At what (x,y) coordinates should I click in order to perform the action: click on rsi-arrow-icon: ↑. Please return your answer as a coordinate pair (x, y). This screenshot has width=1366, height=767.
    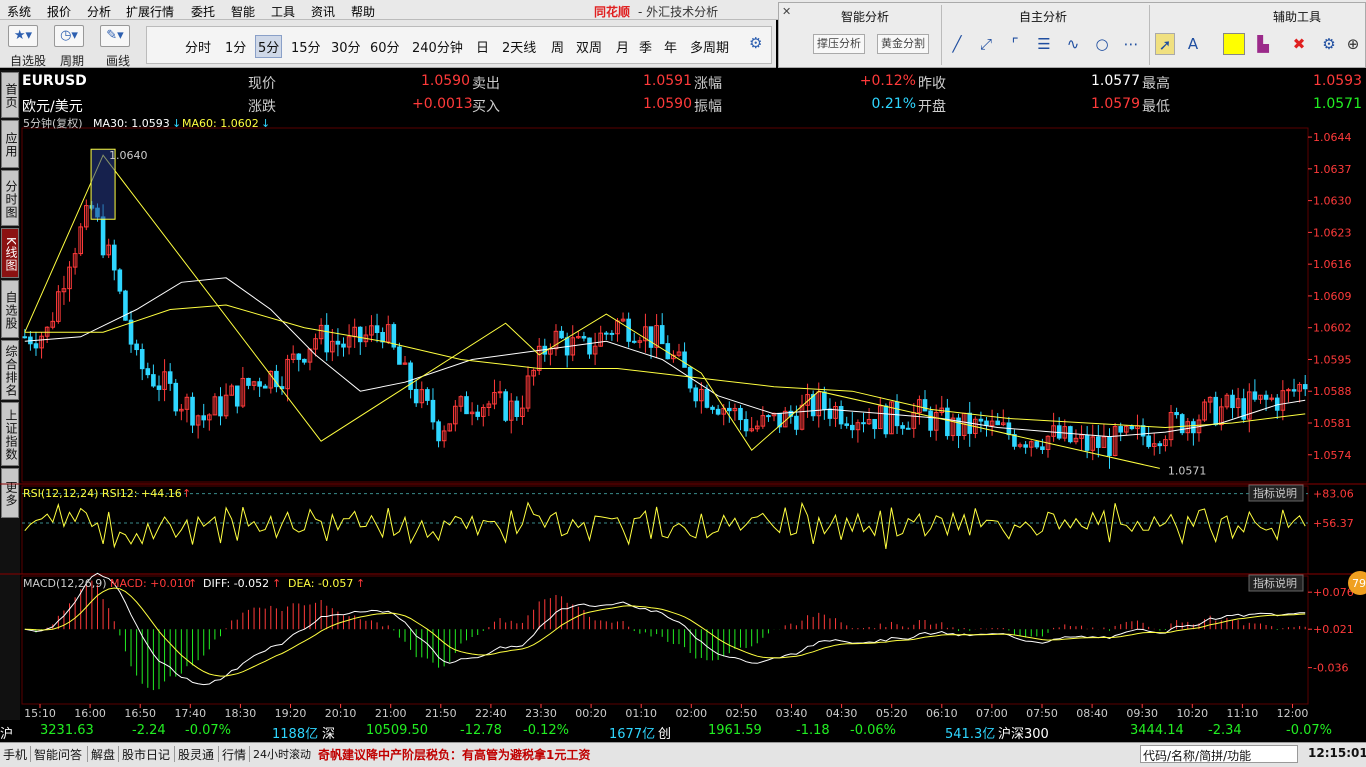
    Looking at the image, I should click on (186, 493).